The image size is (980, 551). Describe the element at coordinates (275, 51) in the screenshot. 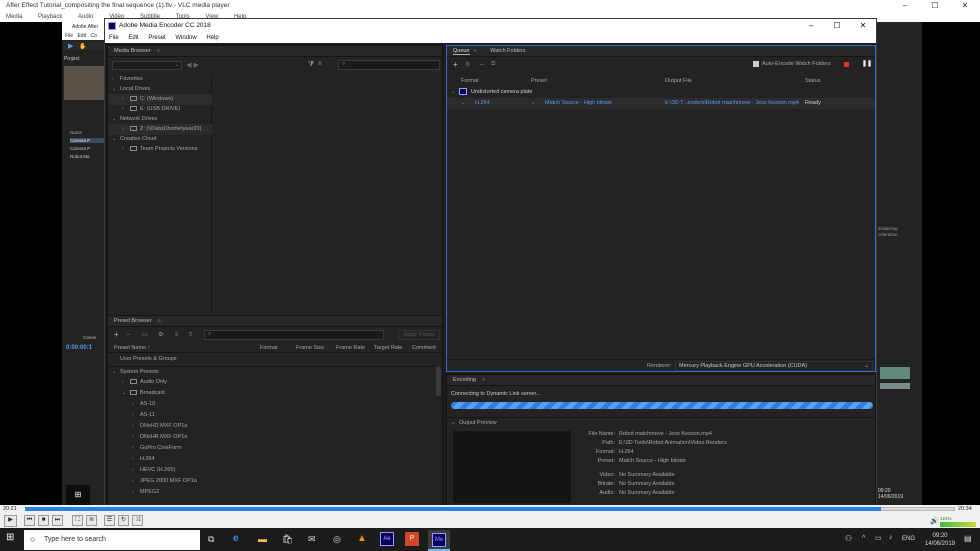

I see `media-browser-tab: Media Browser ≡` at that location.